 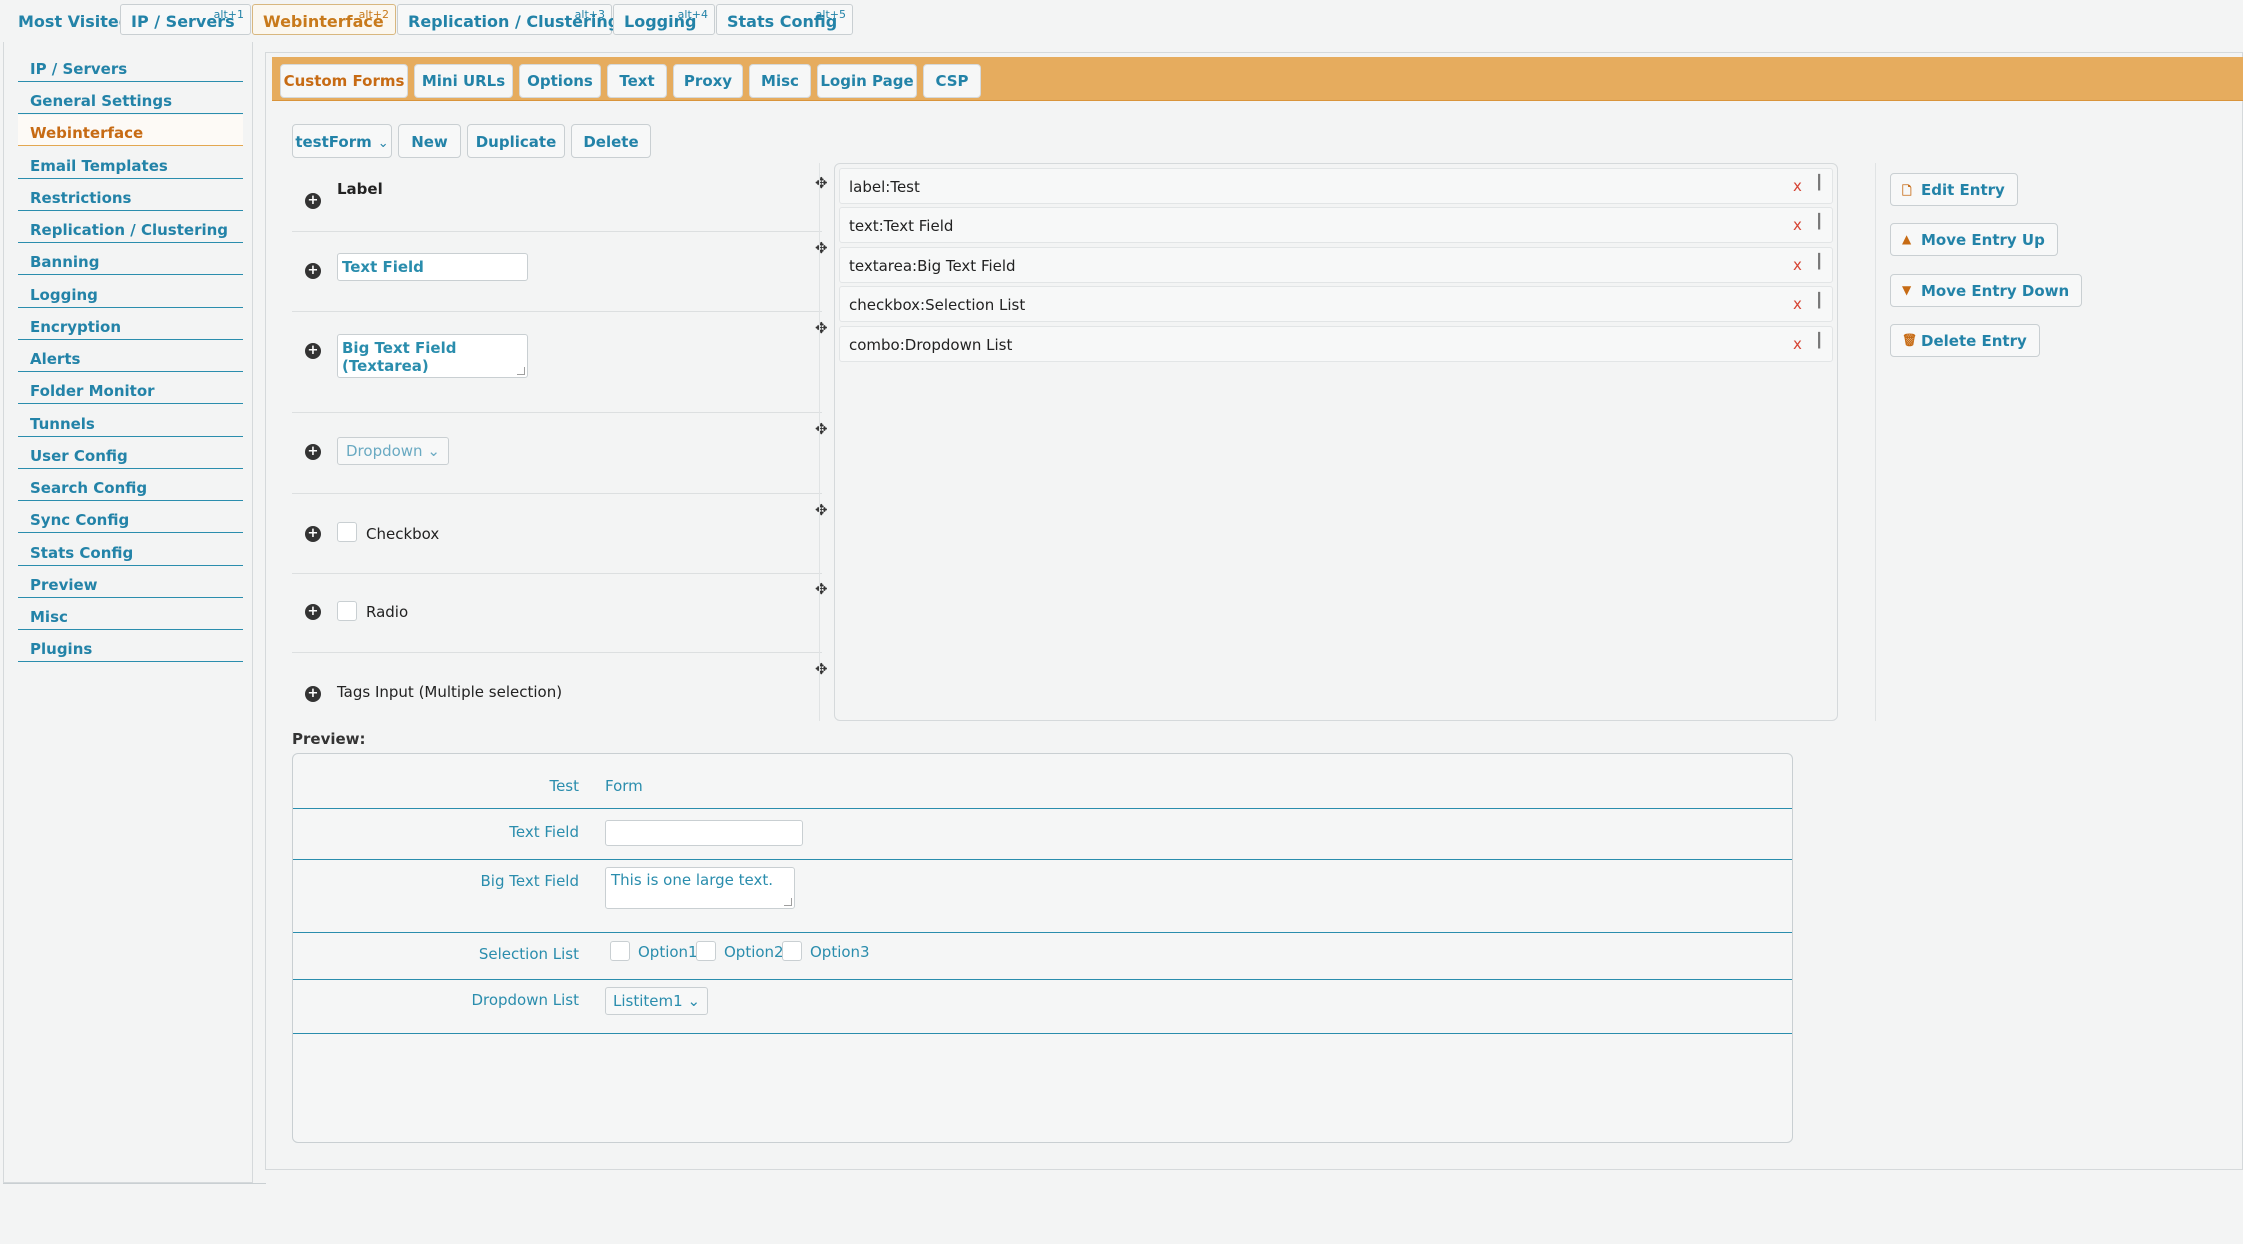 I want to click on most-visited-replication: Replication / Clustering alt+3, so click(x=508, y=19).